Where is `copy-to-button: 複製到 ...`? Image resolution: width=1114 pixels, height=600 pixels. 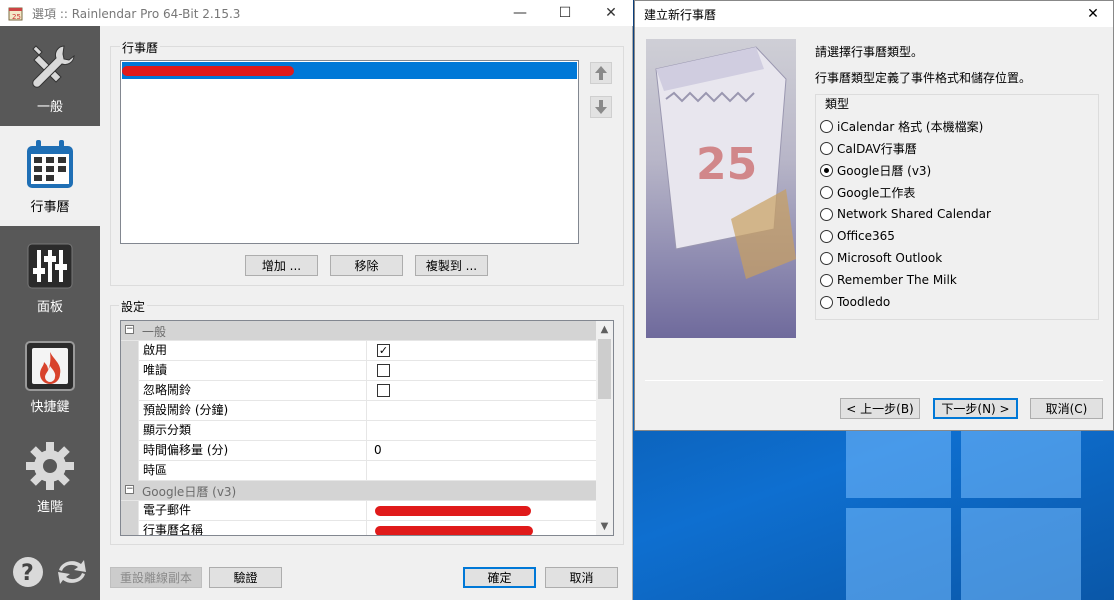 copy-to-button: 複製到 ... is located at coordinates (451, 265).